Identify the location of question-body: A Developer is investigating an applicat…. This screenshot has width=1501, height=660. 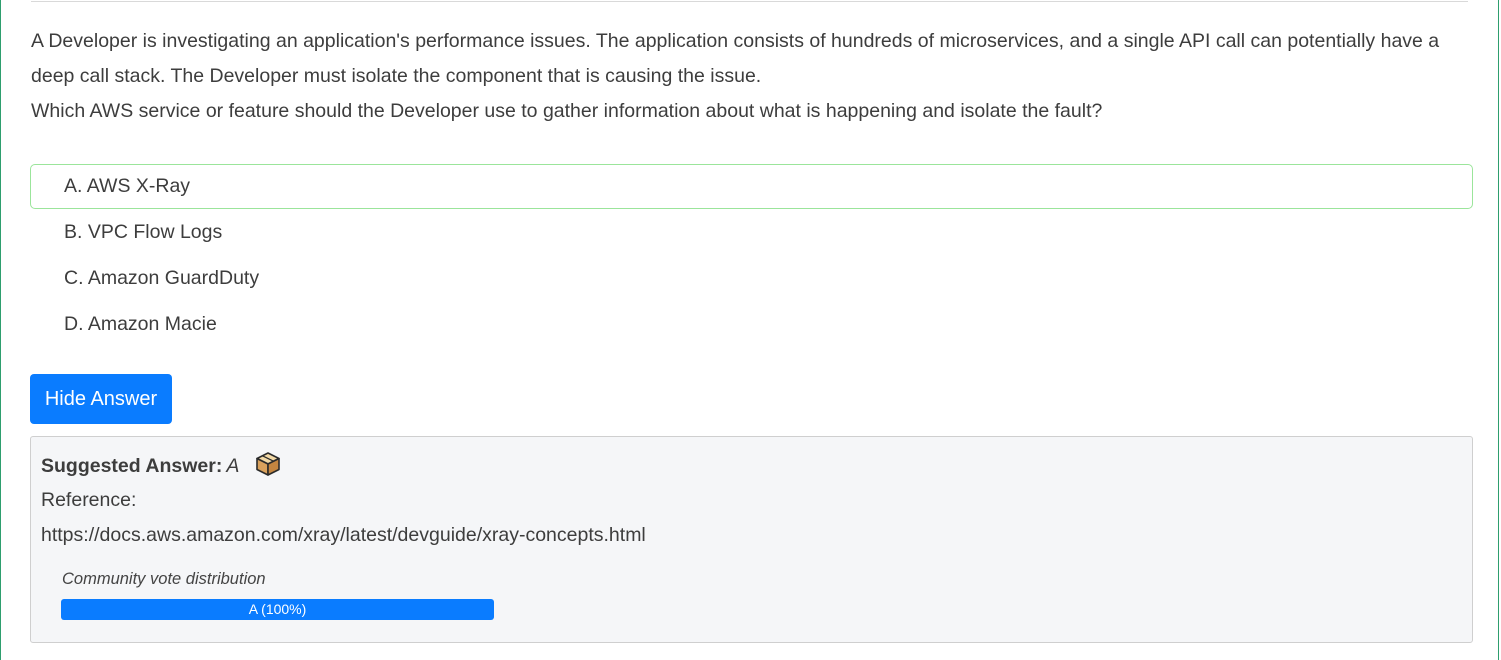
(735, 58).